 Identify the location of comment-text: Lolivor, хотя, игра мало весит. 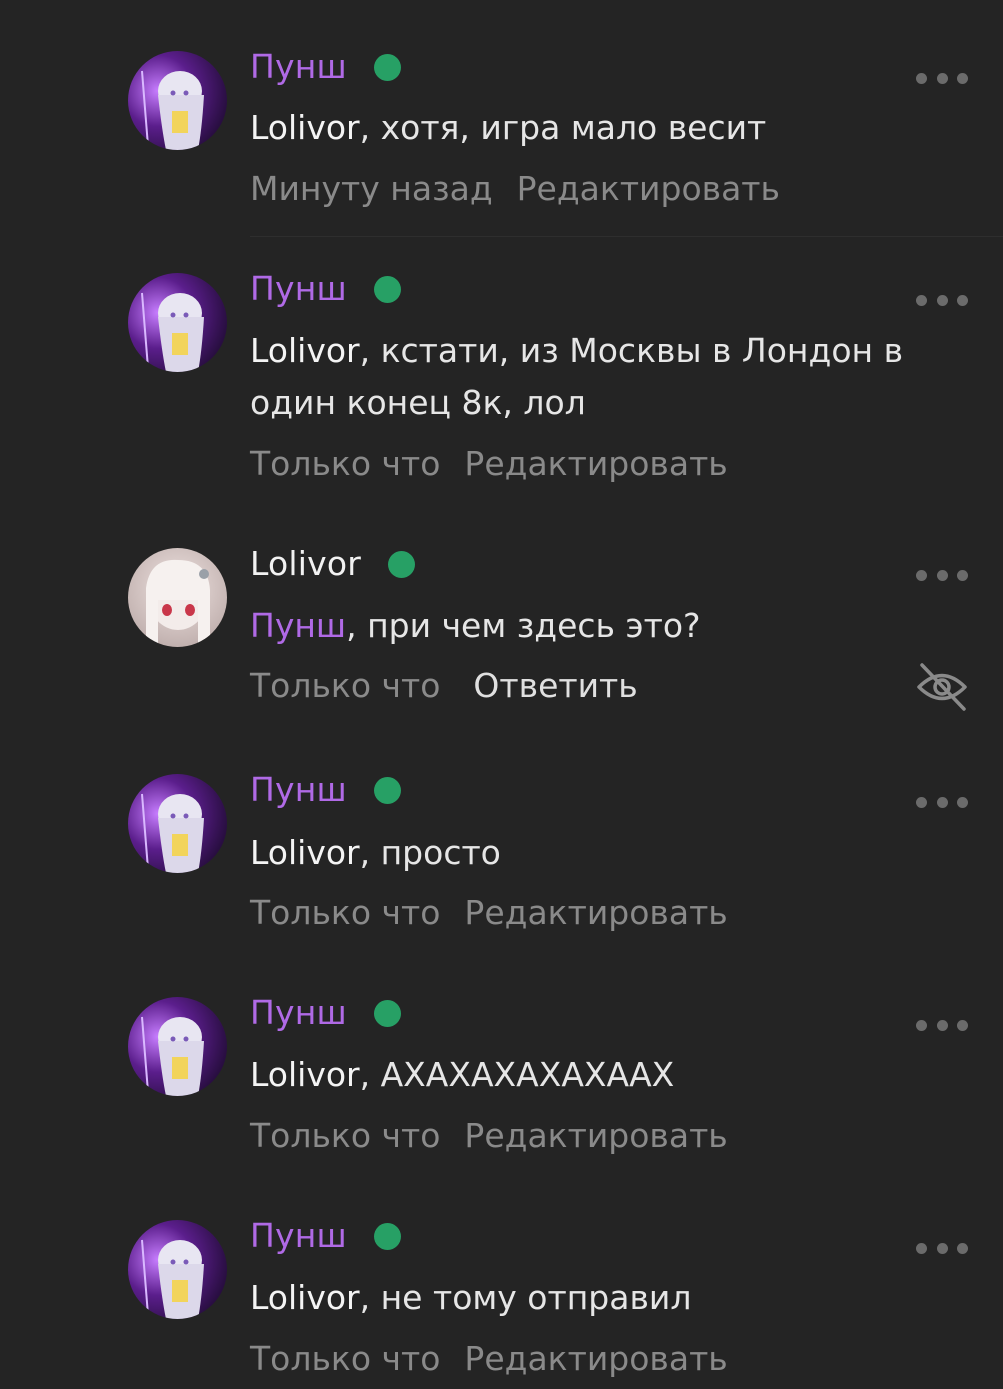
(590, 128).